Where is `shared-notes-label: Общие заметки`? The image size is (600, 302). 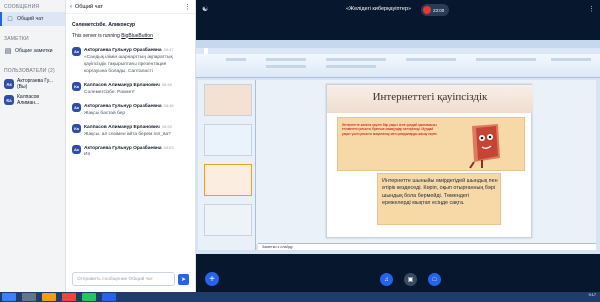 shared-notes-label: Общие заметки is located at coordinates (34, 51).